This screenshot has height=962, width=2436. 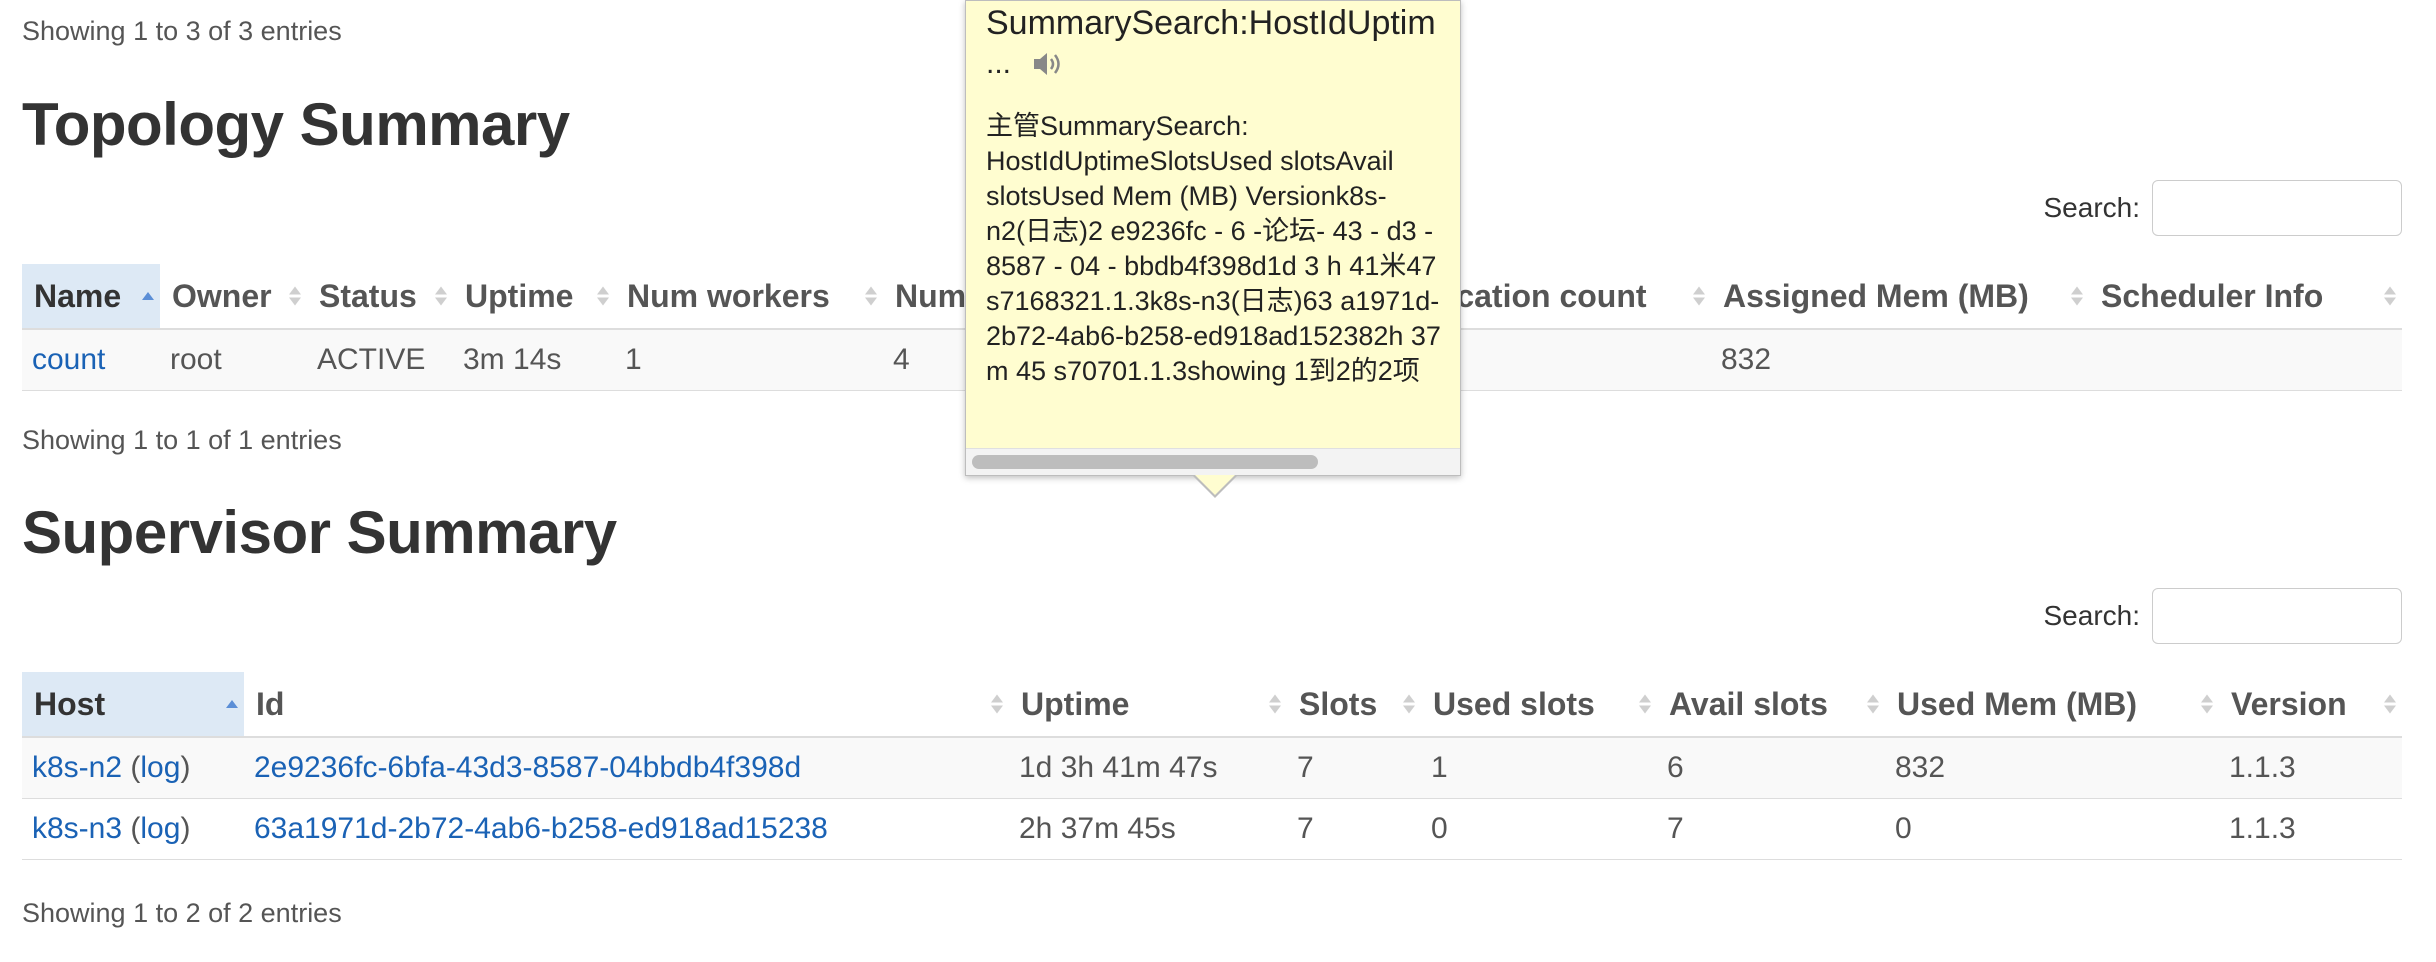 I want to click on col-header-host: Host, so click(x=133, y=705).